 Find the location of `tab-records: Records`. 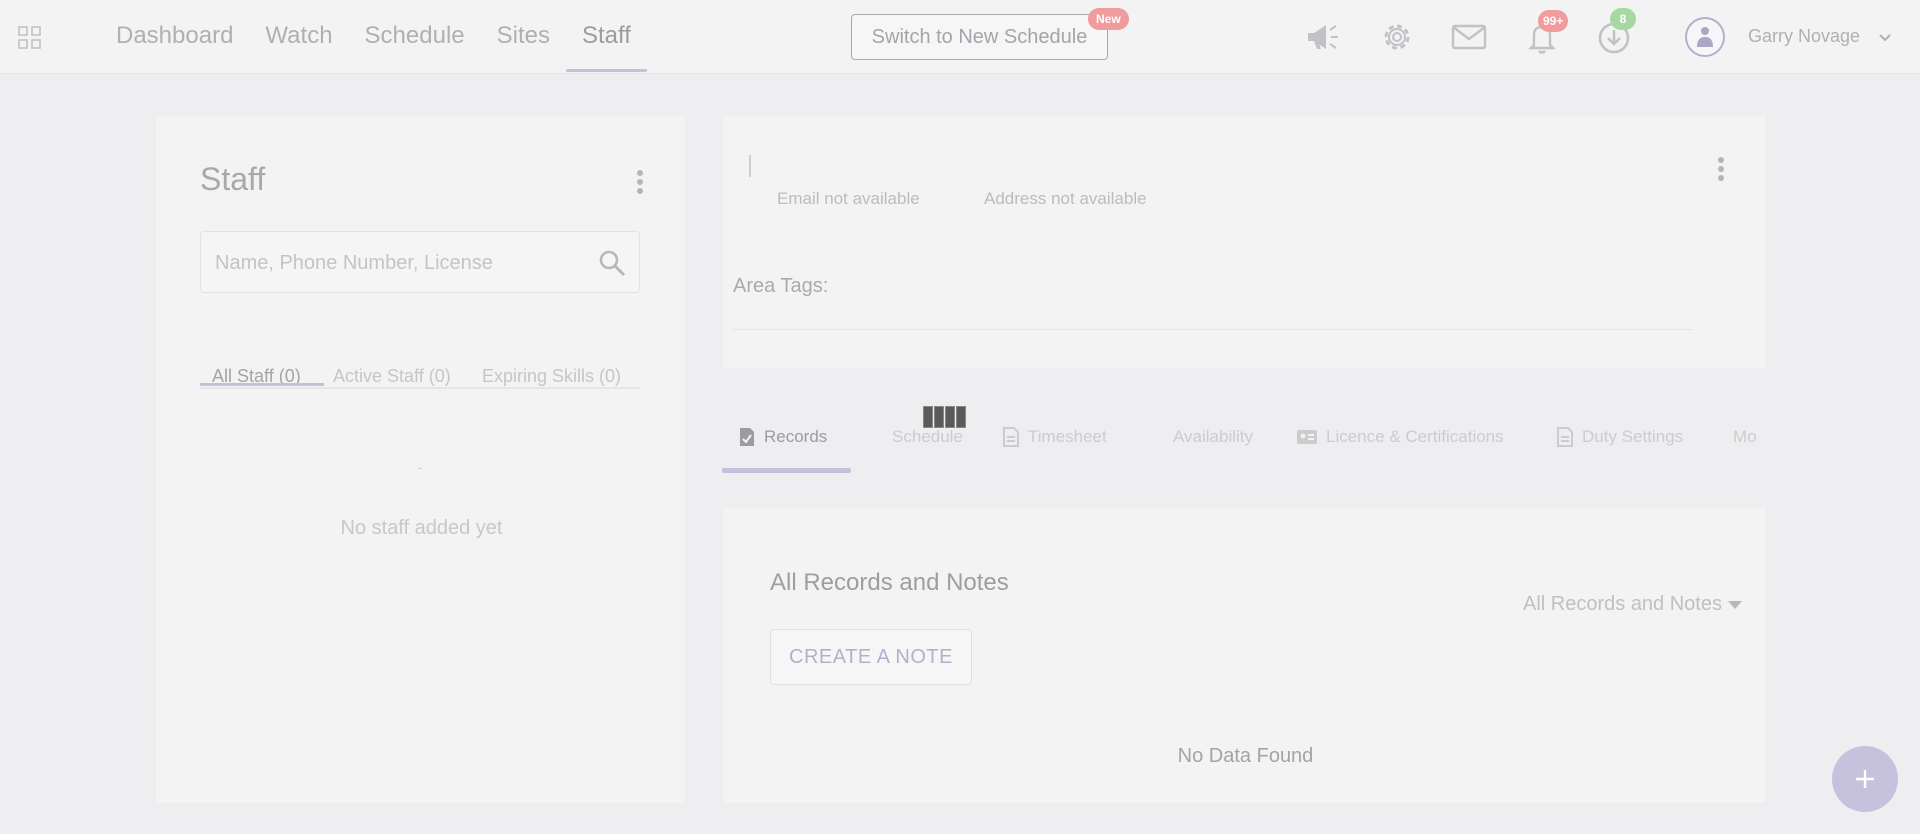

tab-records: Records is located at coordinates (782, 437).